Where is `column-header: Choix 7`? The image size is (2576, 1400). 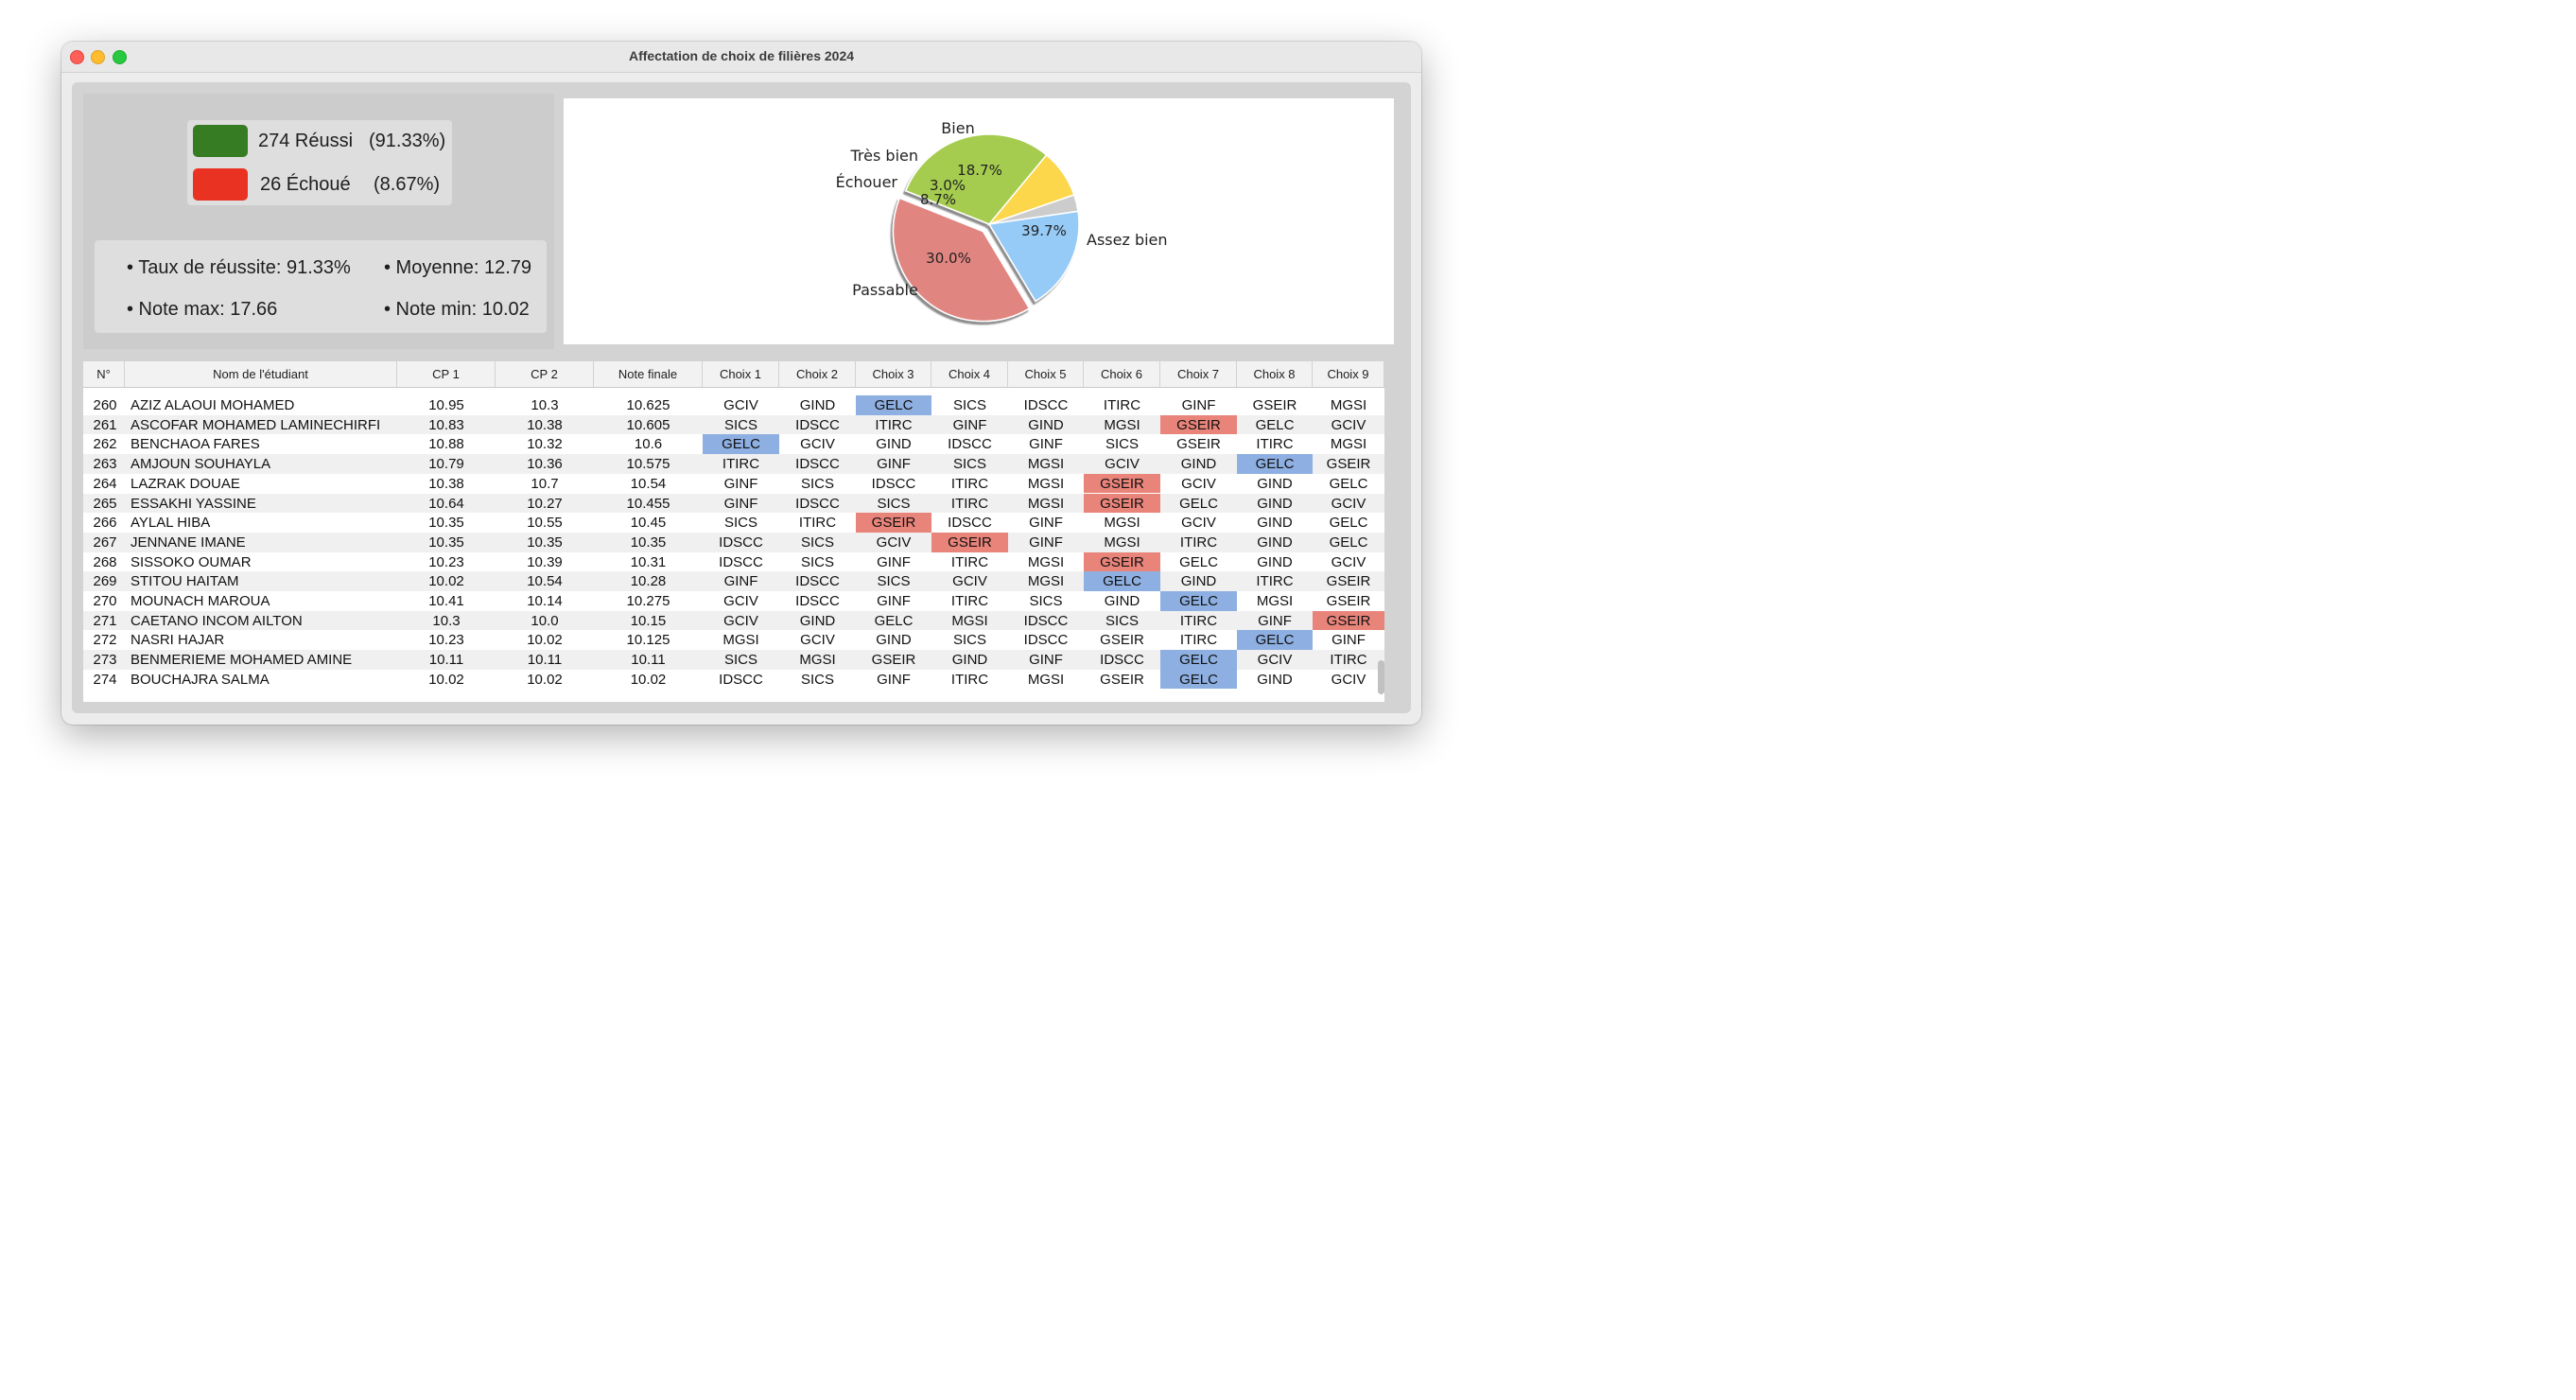
column-header: Choix 7 is located at coordinates (1198, 374).